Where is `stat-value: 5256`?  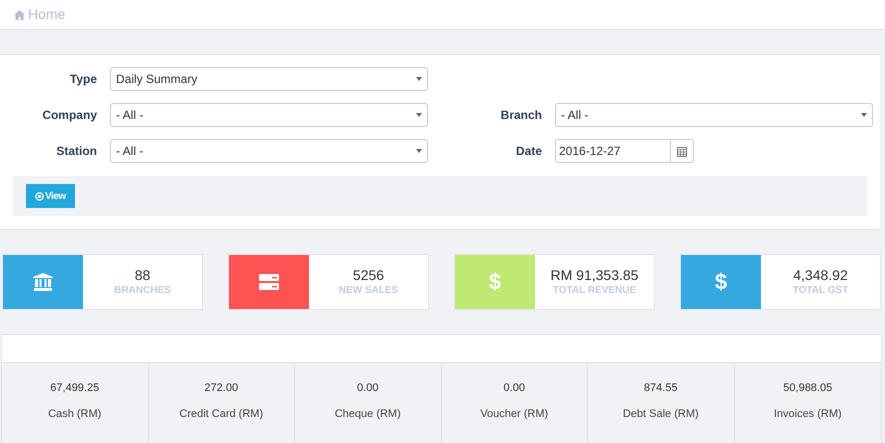 stat-value: 5256 is located at coordinates (368, 275).